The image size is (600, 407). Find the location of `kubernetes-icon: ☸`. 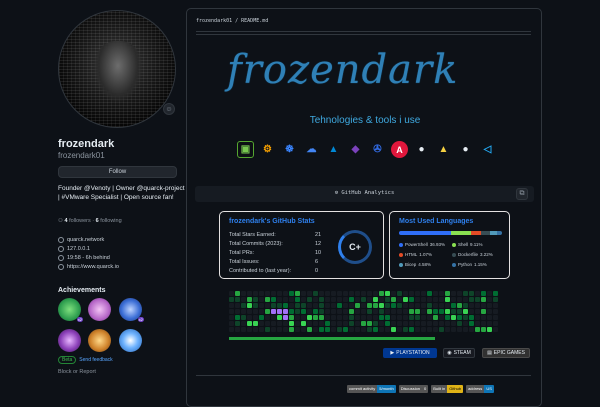

kubernetes-icon: ☸ is located at coordinates (289, 149).